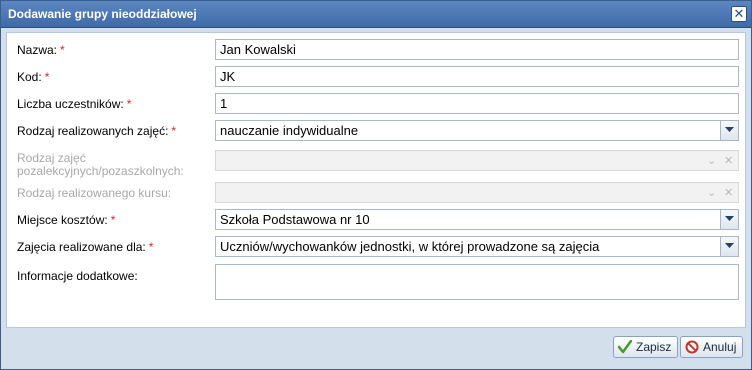 The height and width of the screenshot is (370, 752). I want to click on informacje-label: Informacje dodatkowe:, so click(77, 276).